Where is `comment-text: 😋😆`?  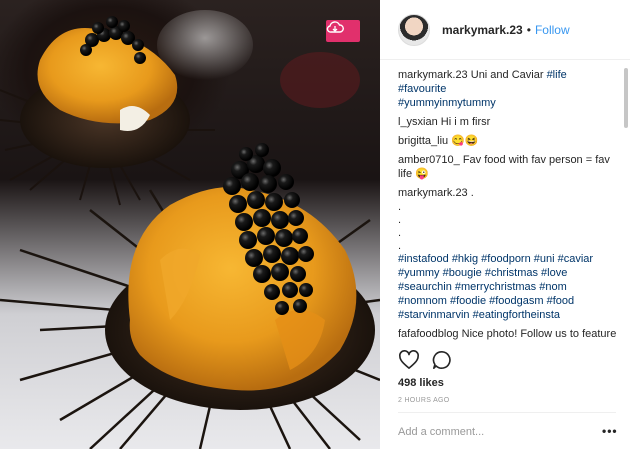 comment-text: 😋😆 is located at coordinates (463, 141).